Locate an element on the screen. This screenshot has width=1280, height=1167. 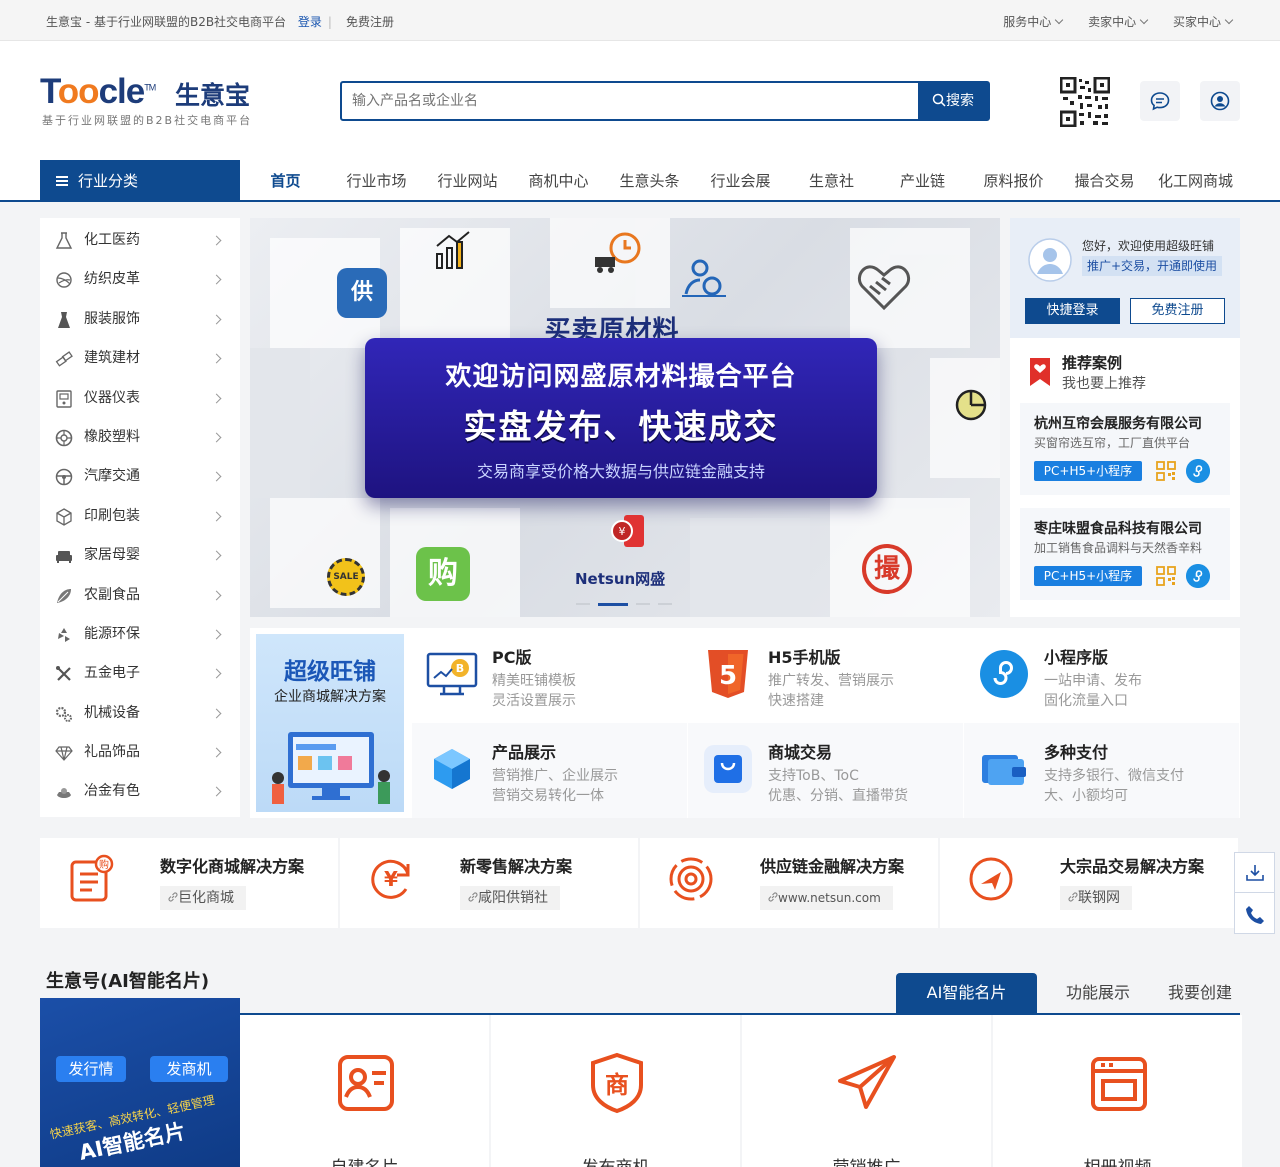
solution-icon-box: ¥ is located at coordinates (390, 883).